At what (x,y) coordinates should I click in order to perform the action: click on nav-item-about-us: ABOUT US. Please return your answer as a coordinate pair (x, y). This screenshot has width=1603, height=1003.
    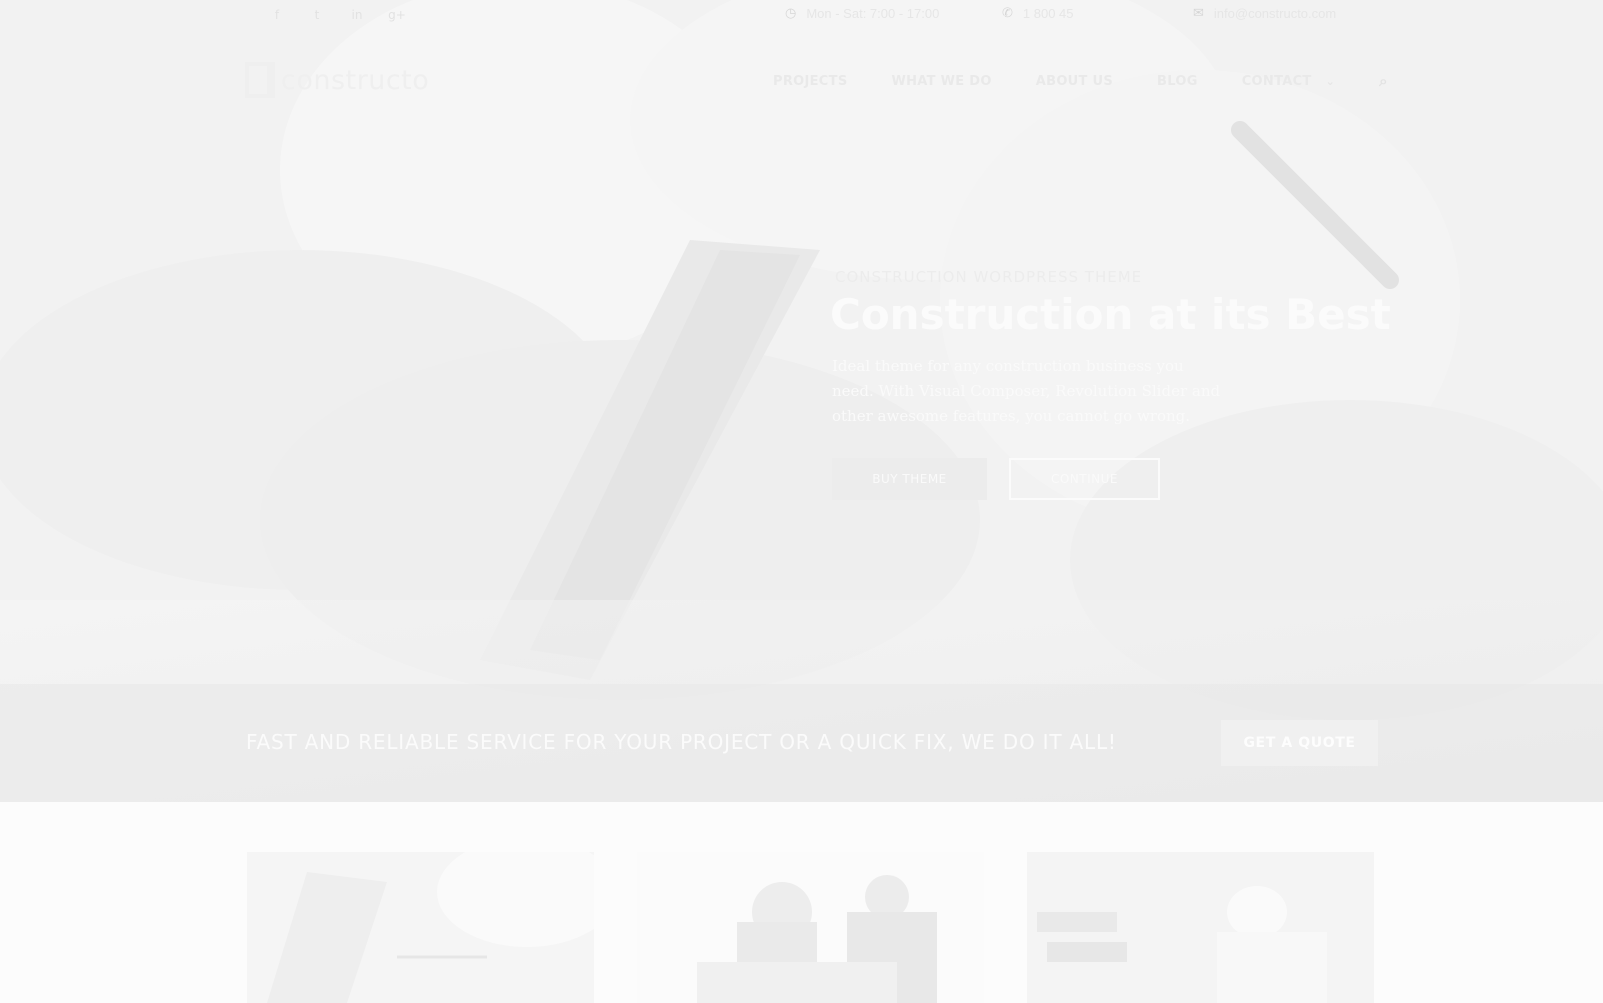
    Looking at the image, I should click on (1074, 81).